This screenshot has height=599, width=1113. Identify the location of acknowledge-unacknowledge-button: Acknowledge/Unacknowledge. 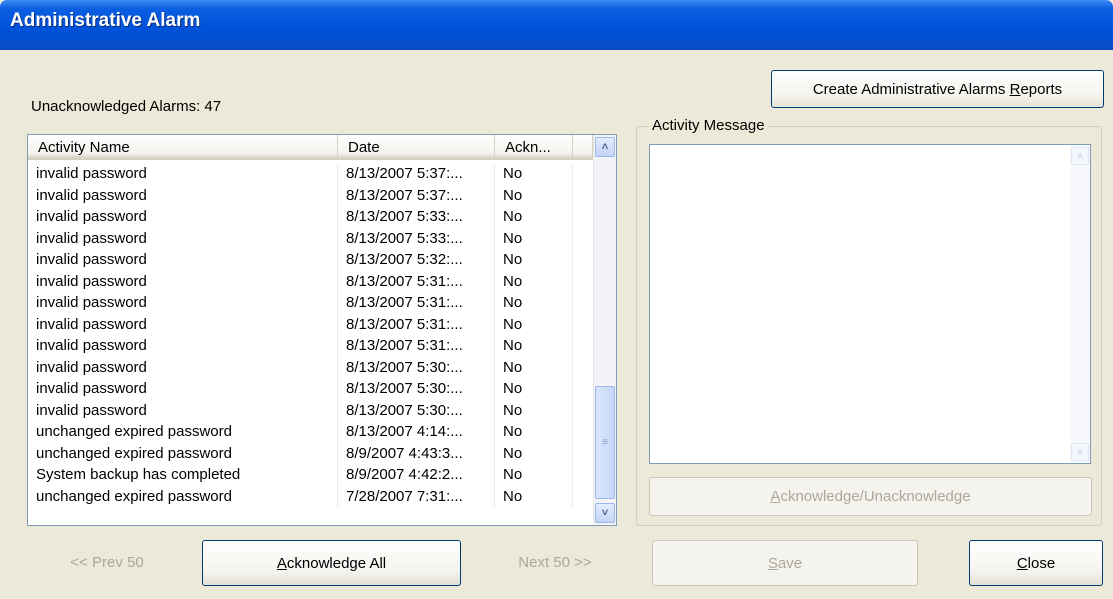
(870, 496).